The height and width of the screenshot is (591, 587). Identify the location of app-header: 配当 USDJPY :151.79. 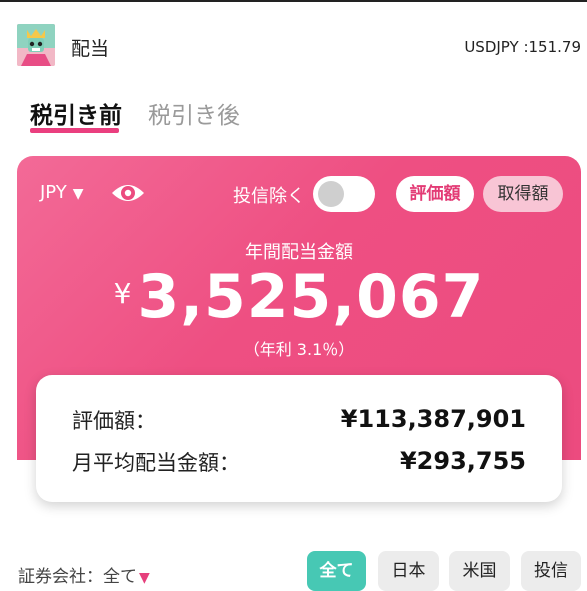
(293, 40).